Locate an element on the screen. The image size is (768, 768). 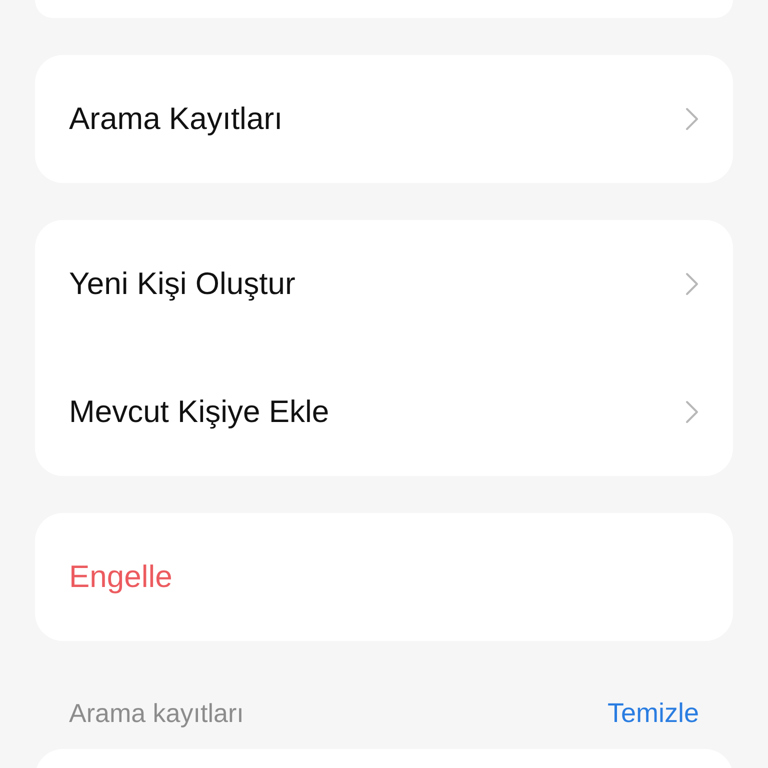
clear-button: Temizle is located at coordinates (653, 713).